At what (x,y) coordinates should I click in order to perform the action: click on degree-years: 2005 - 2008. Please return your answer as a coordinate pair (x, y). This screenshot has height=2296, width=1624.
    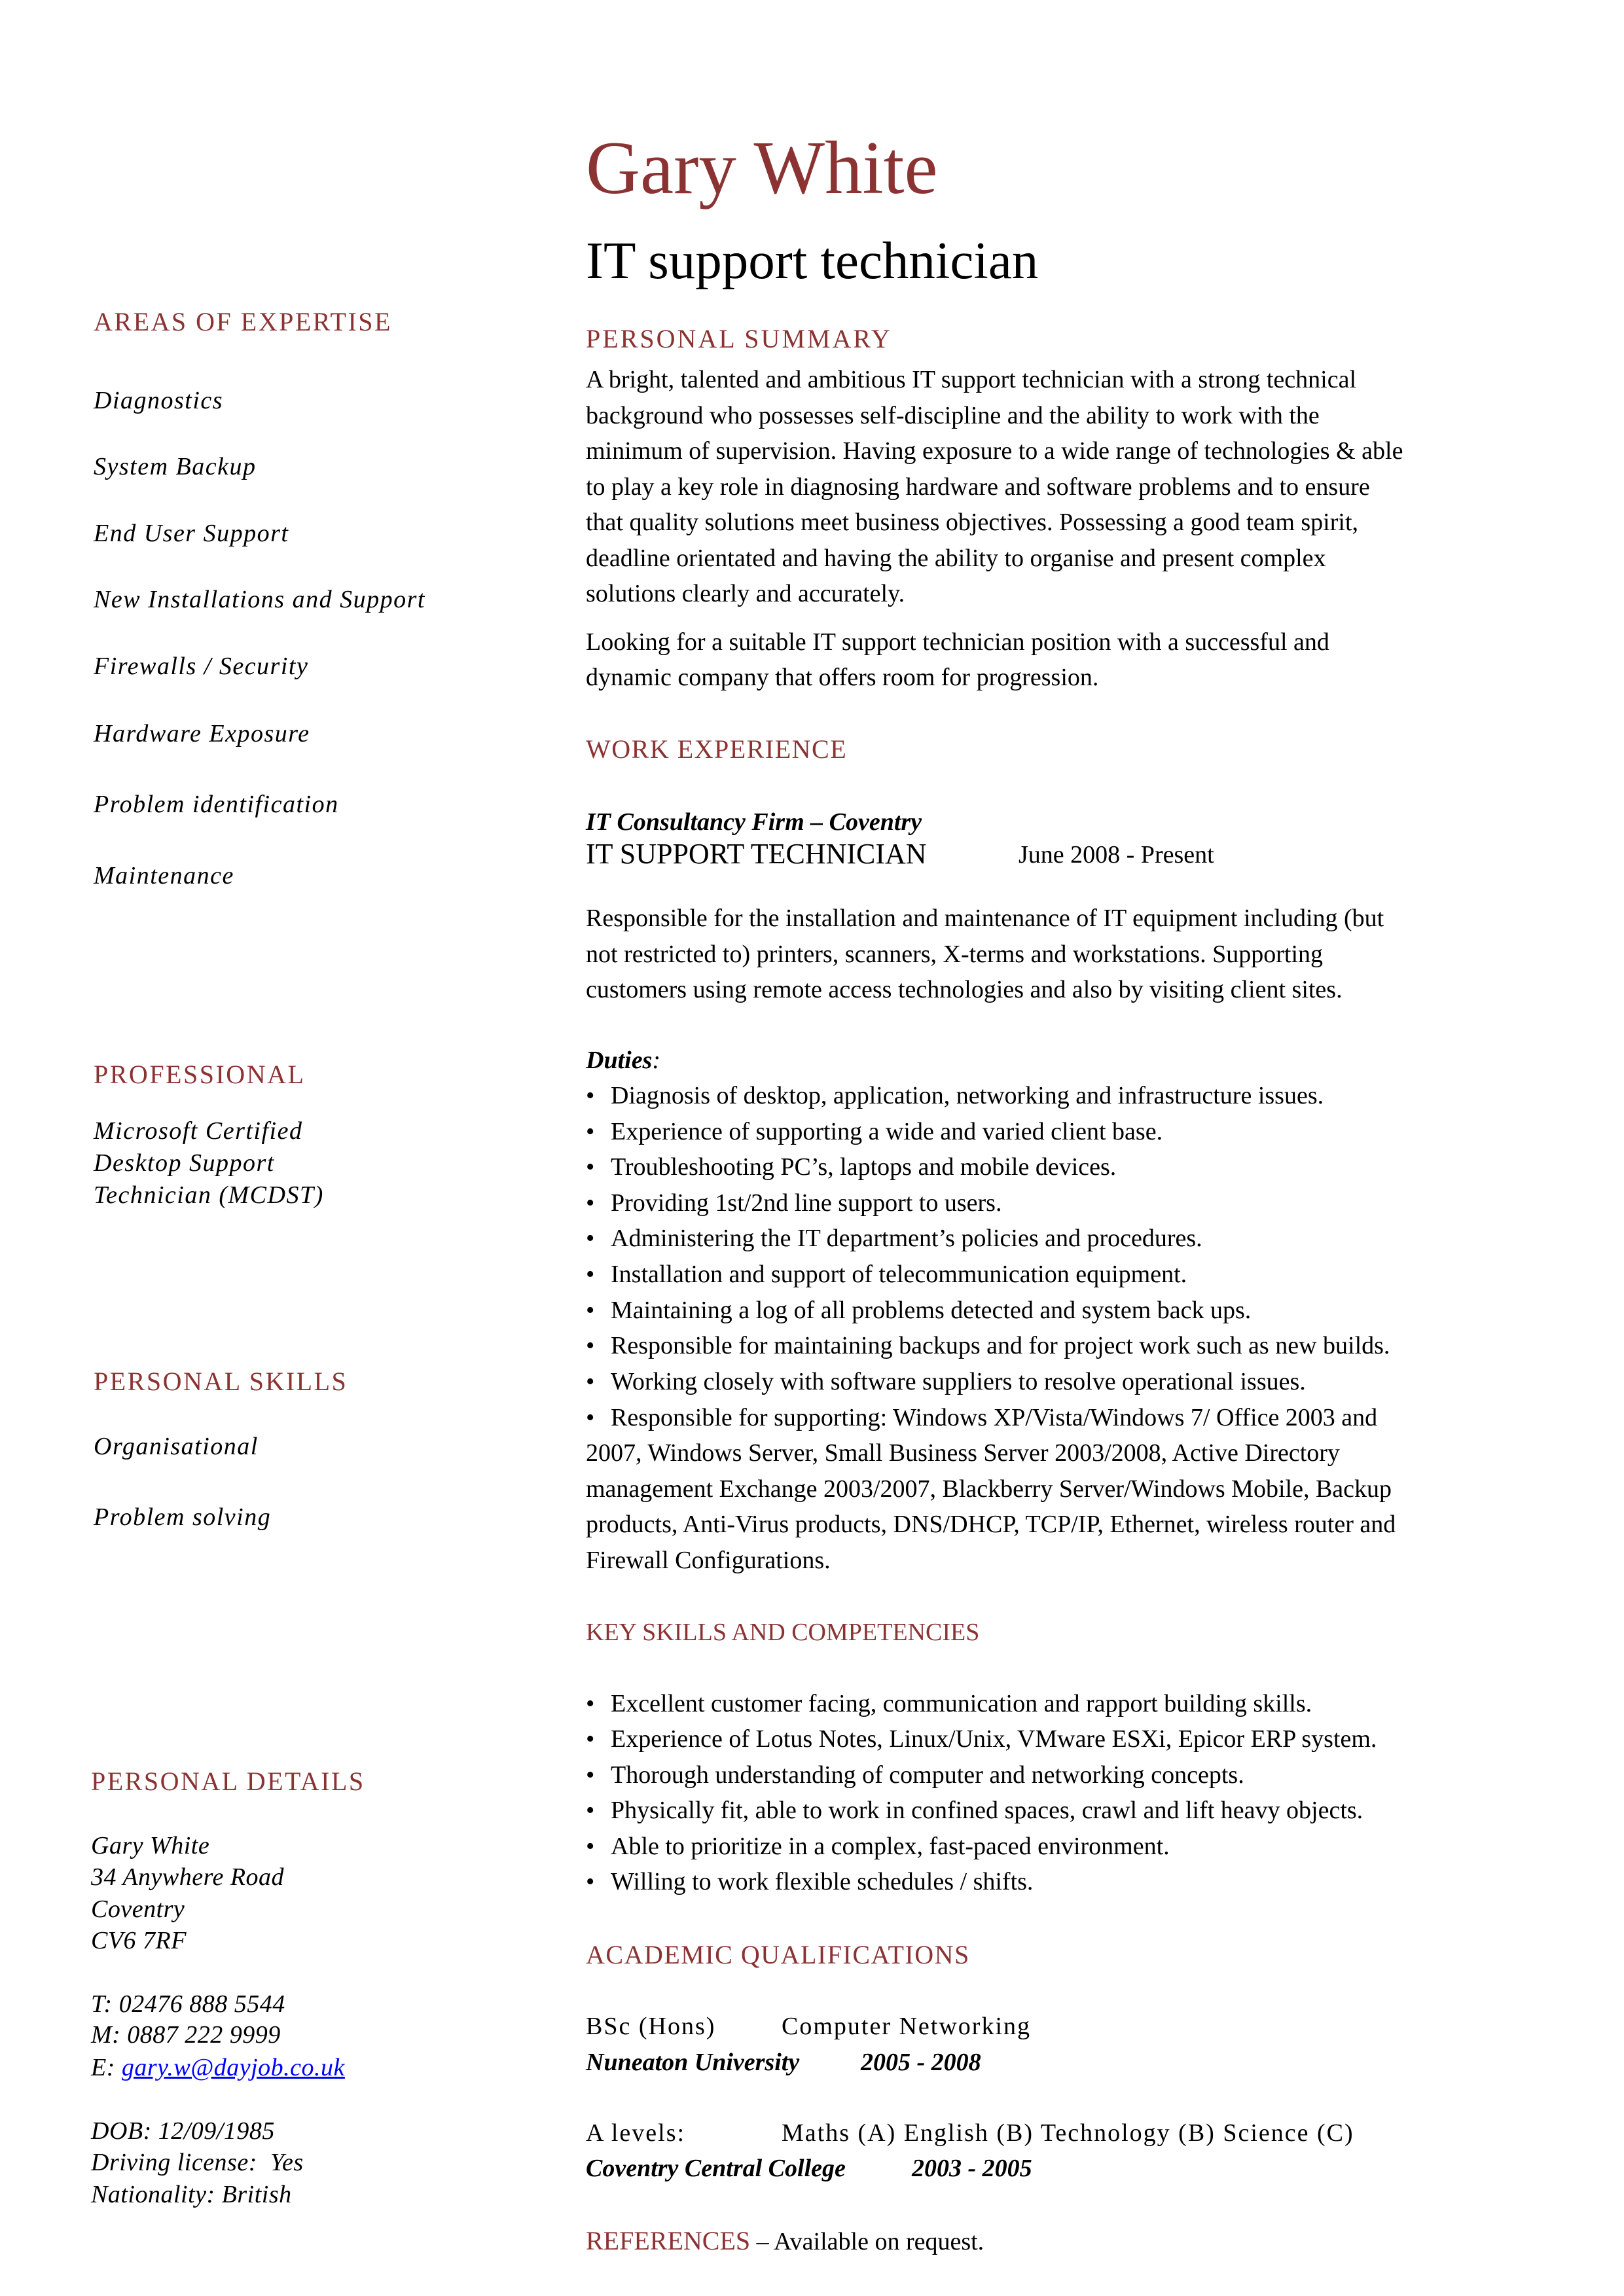
    Looking at the image, I should click on (921, 2062).